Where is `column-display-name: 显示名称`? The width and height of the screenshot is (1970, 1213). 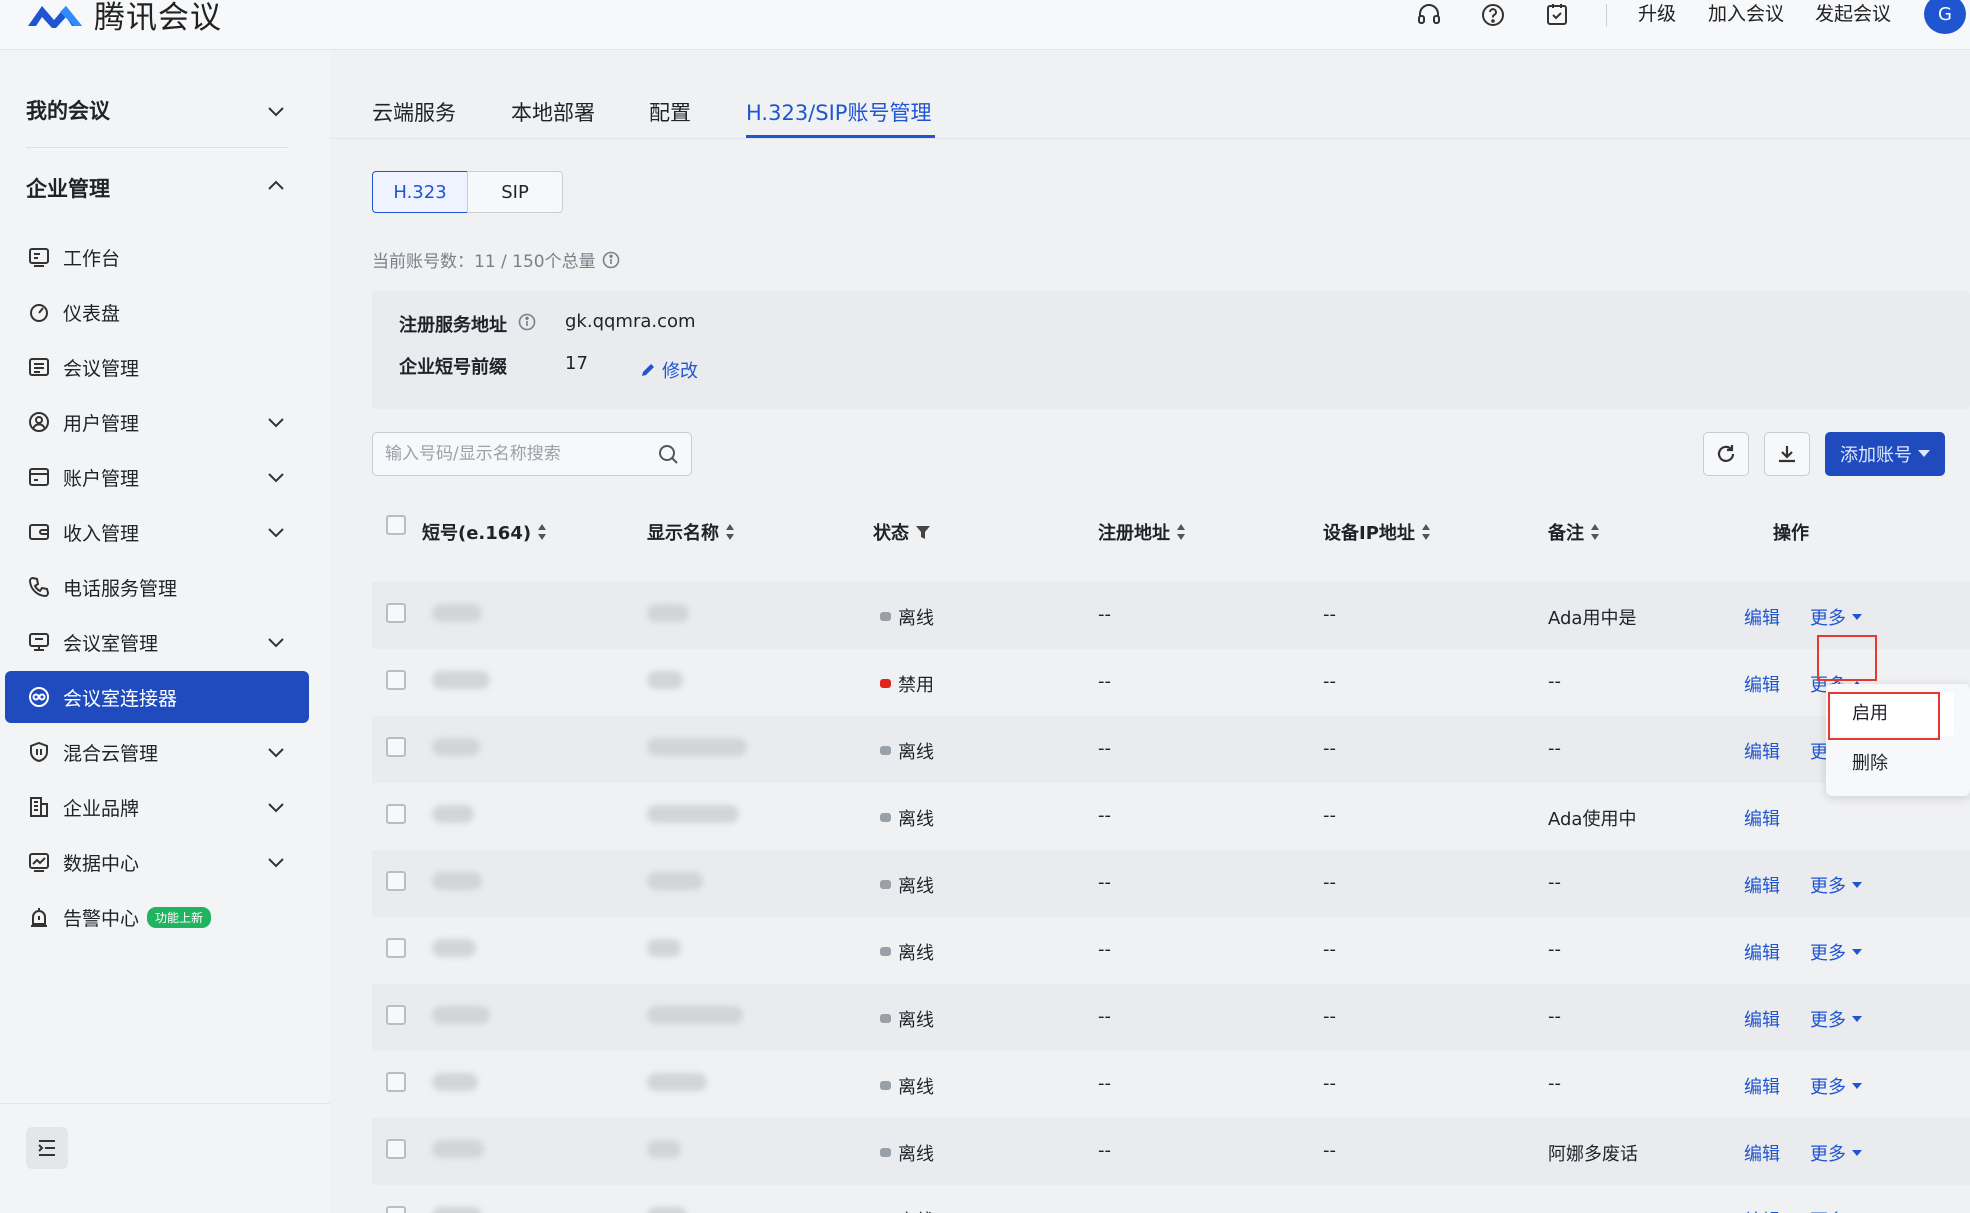 column-display-name: 显示名称 is located at coordinates (691, 532).